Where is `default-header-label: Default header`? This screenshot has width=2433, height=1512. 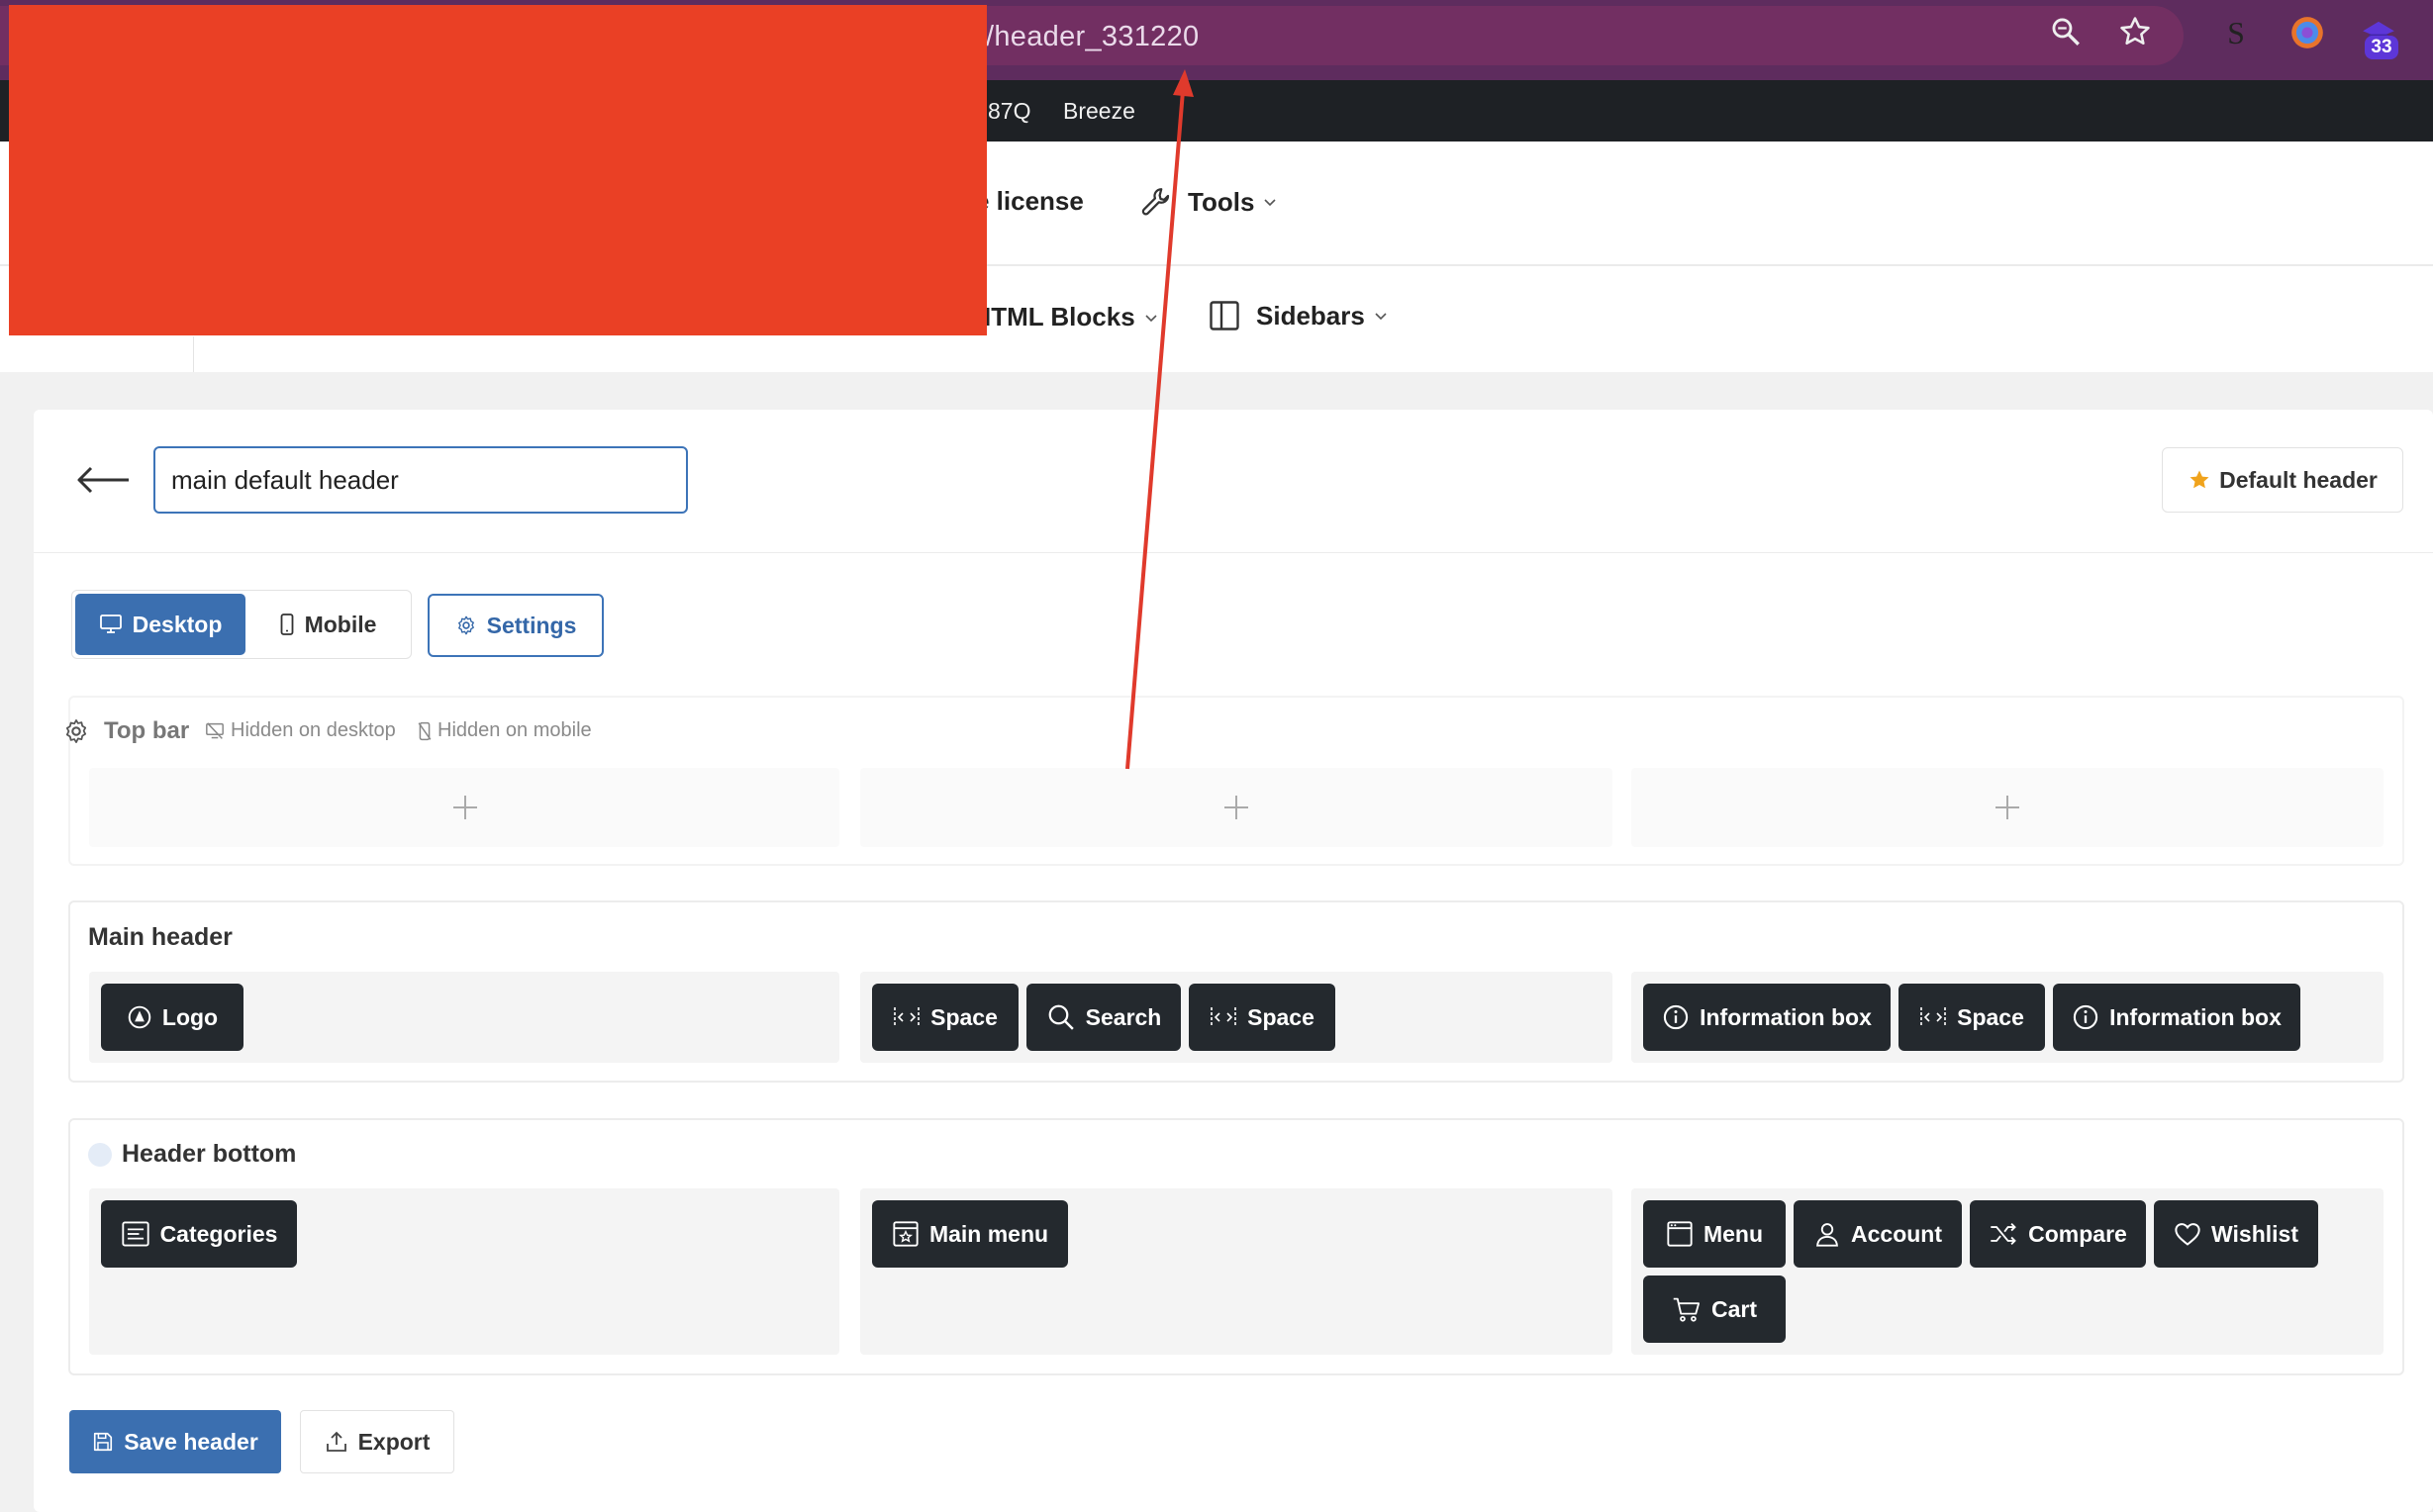
default-header-label: Default header is located at coordinates (2298, 480).